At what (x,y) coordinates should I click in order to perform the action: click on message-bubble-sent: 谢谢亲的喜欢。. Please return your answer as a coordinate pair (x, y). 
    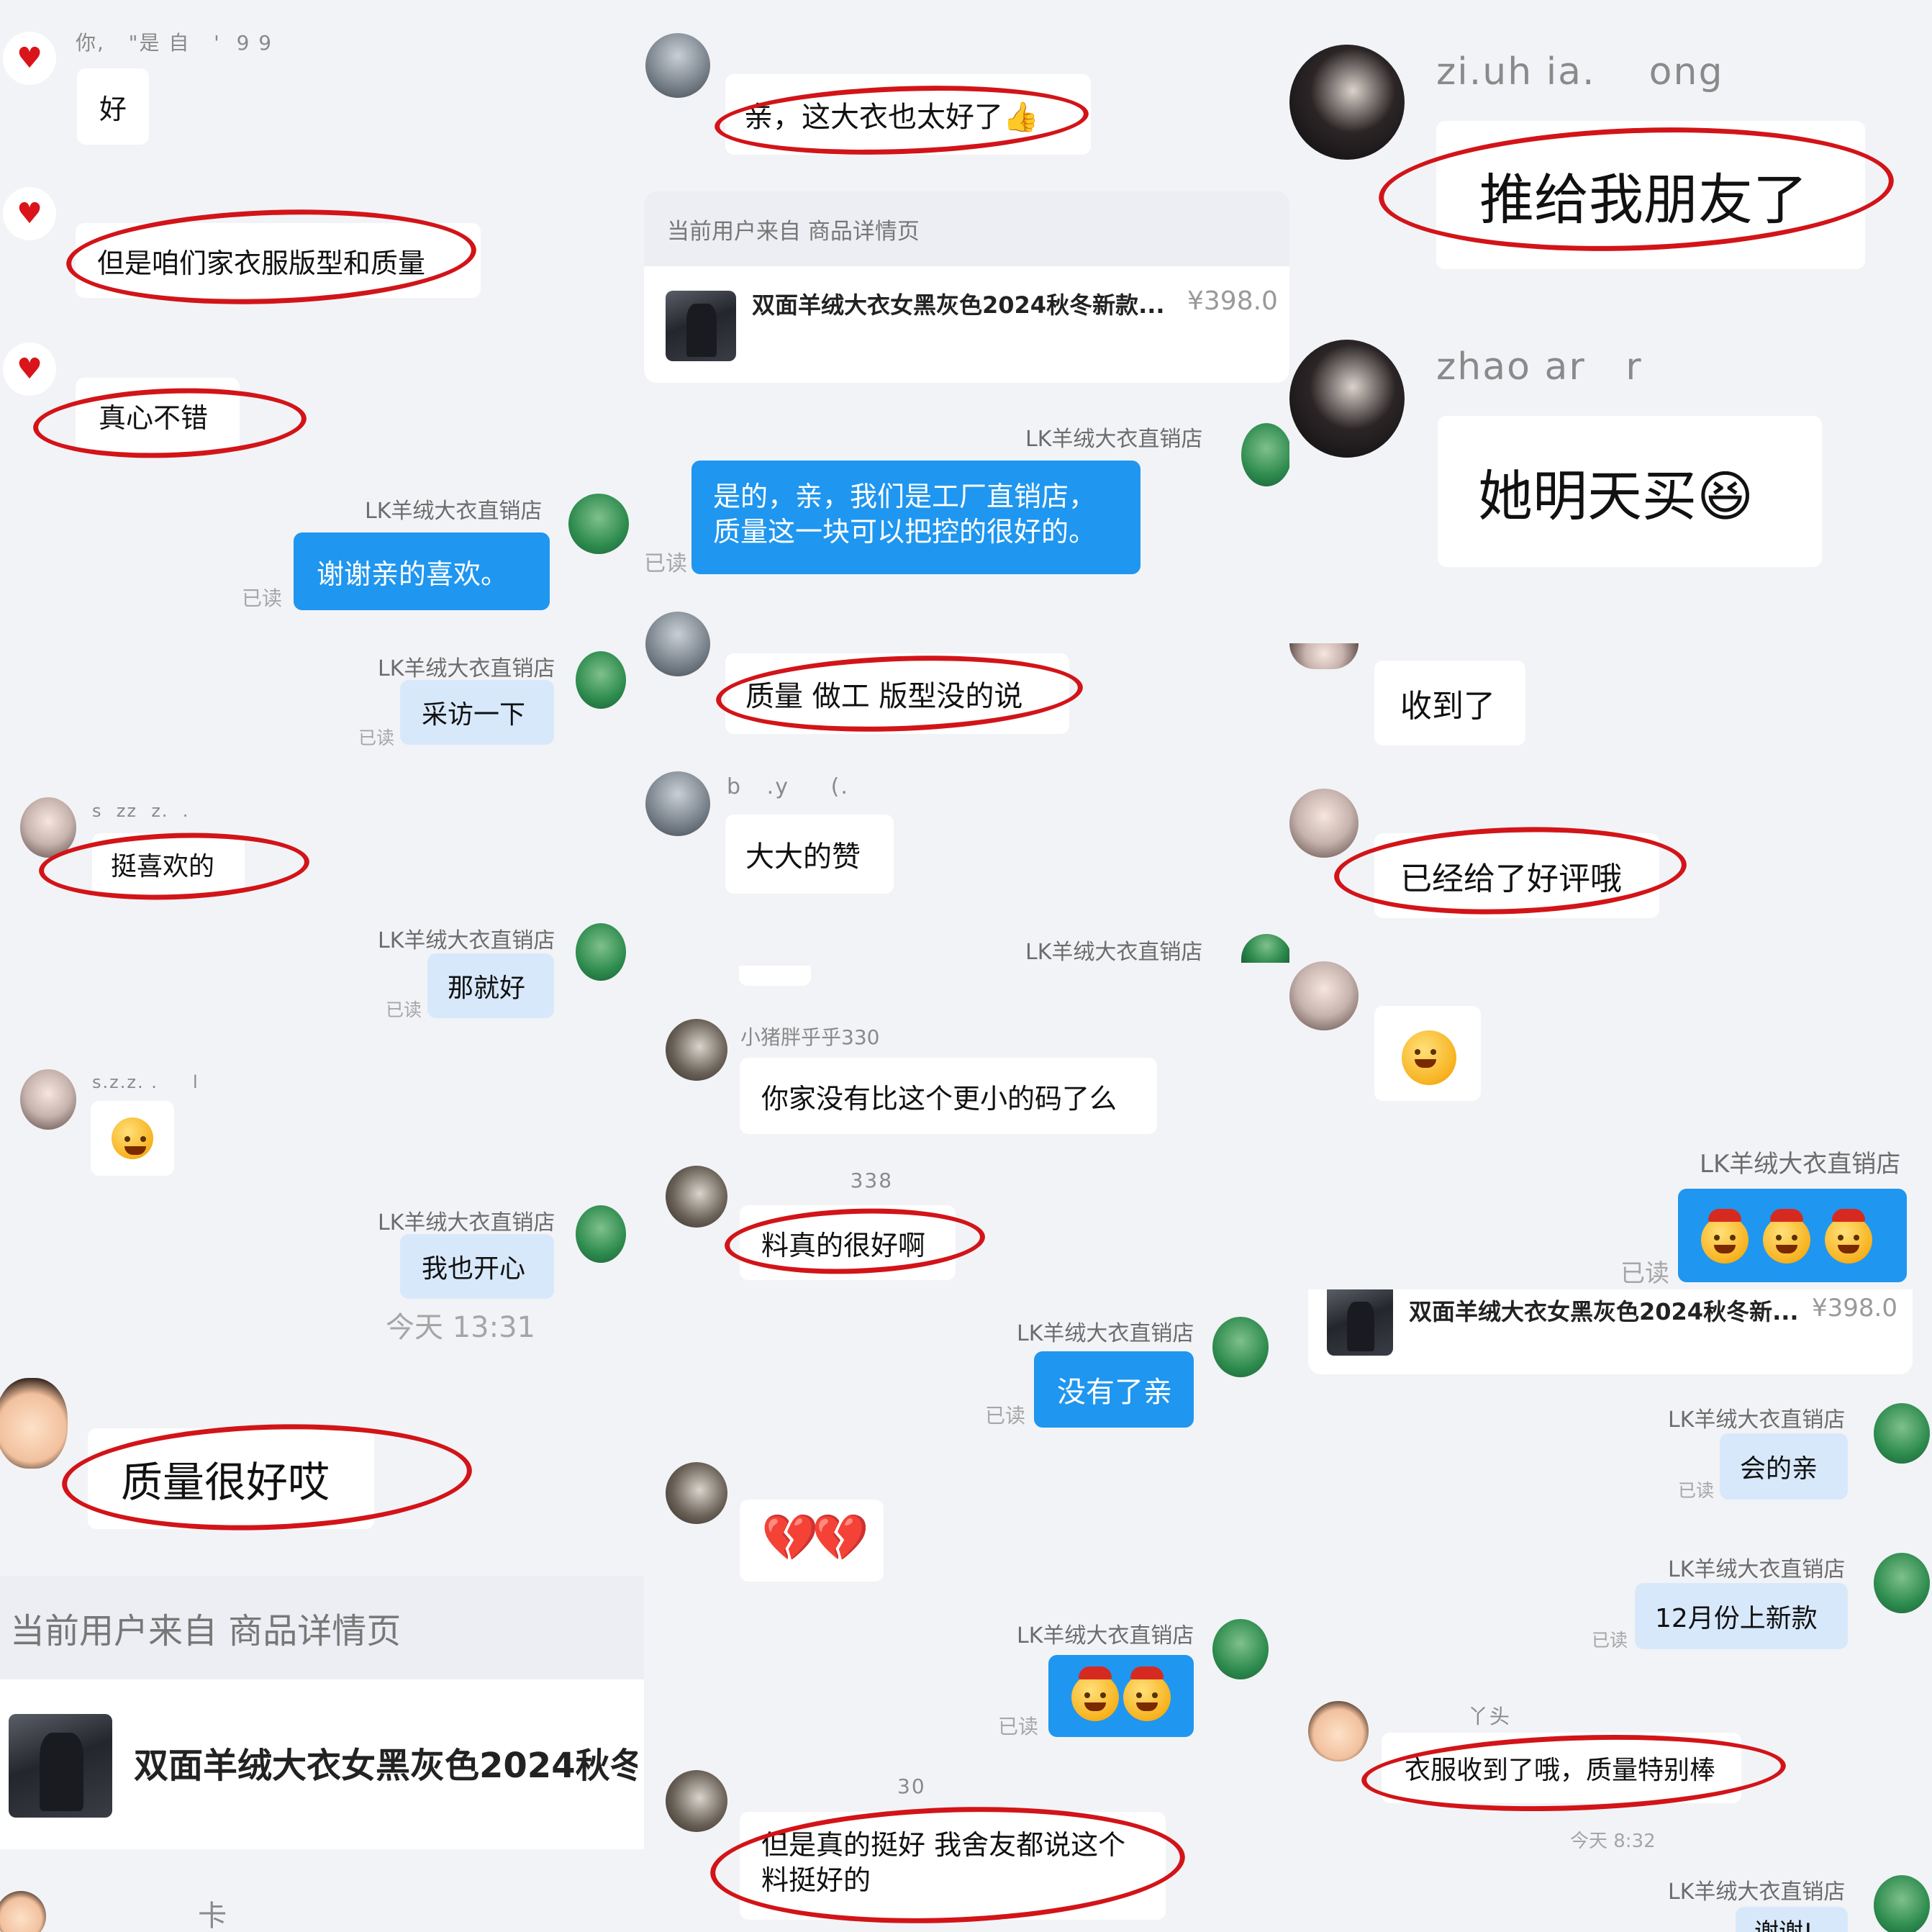
    Looking at the image, I should click on (422, 571).